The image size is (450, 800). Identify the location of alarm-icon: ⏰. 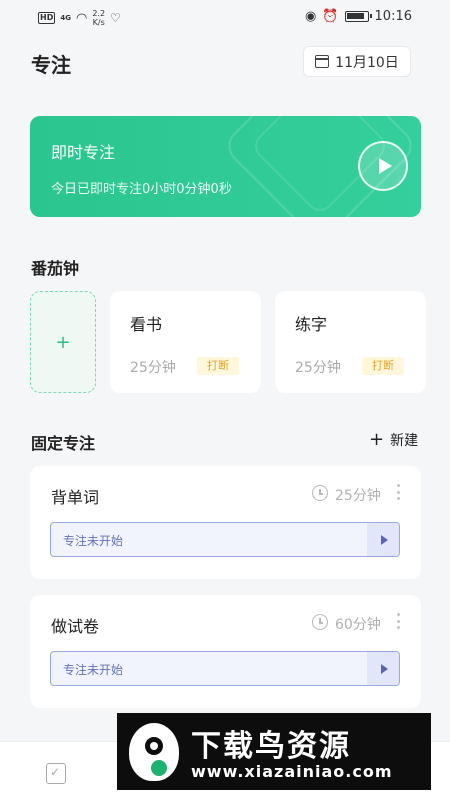
(330, 16).